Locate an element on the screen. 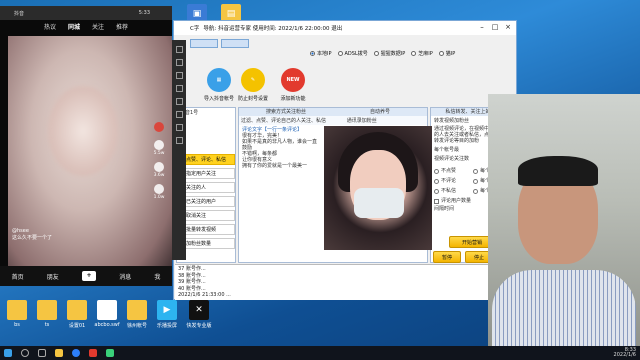 The width and height of the screenshot is (640, 360). video-feed-tabs: 热议 同城 关注 推荐 is located at coordinates (86, 26).